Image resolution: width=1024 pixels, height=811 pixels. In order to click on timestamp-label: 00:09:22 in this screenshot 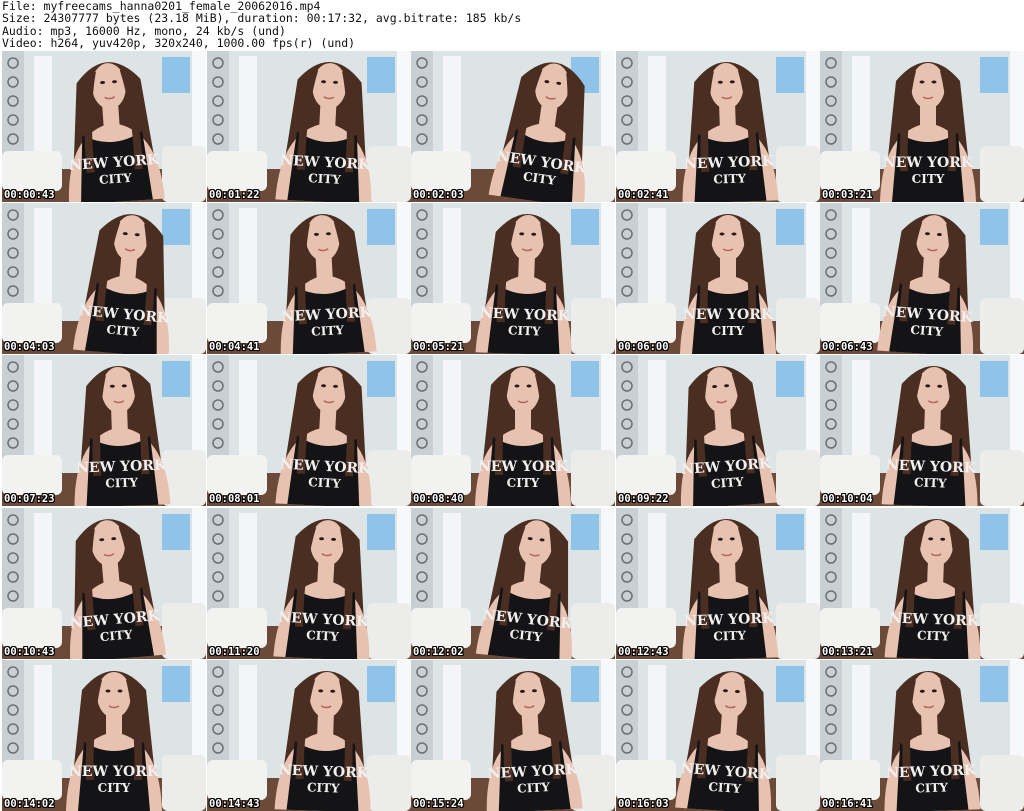, I will do `click(643, 499)`.